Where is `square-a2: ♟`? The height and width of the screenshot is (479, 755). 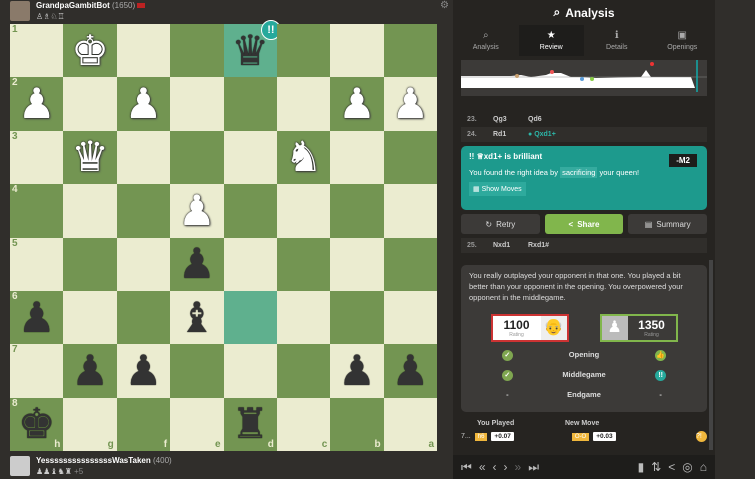 square-a2: ♟ is located at coordinates (410, 104).